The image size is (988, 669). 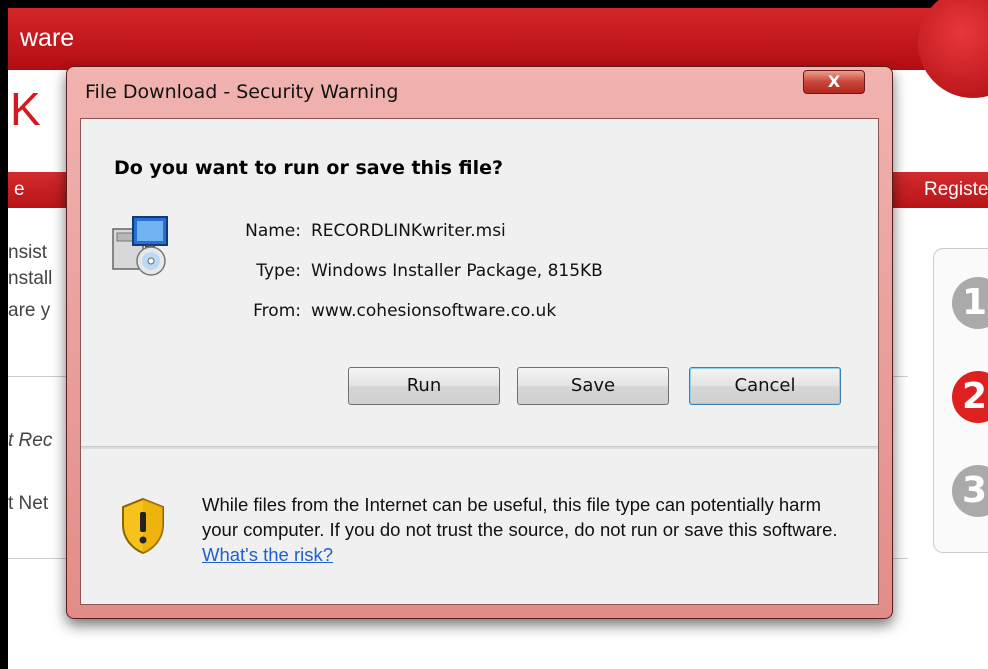 What do you see at coordinates (28, 503) in the screenshot?
I see `bg-text-net: t Net` at bounding box center [28, 503].